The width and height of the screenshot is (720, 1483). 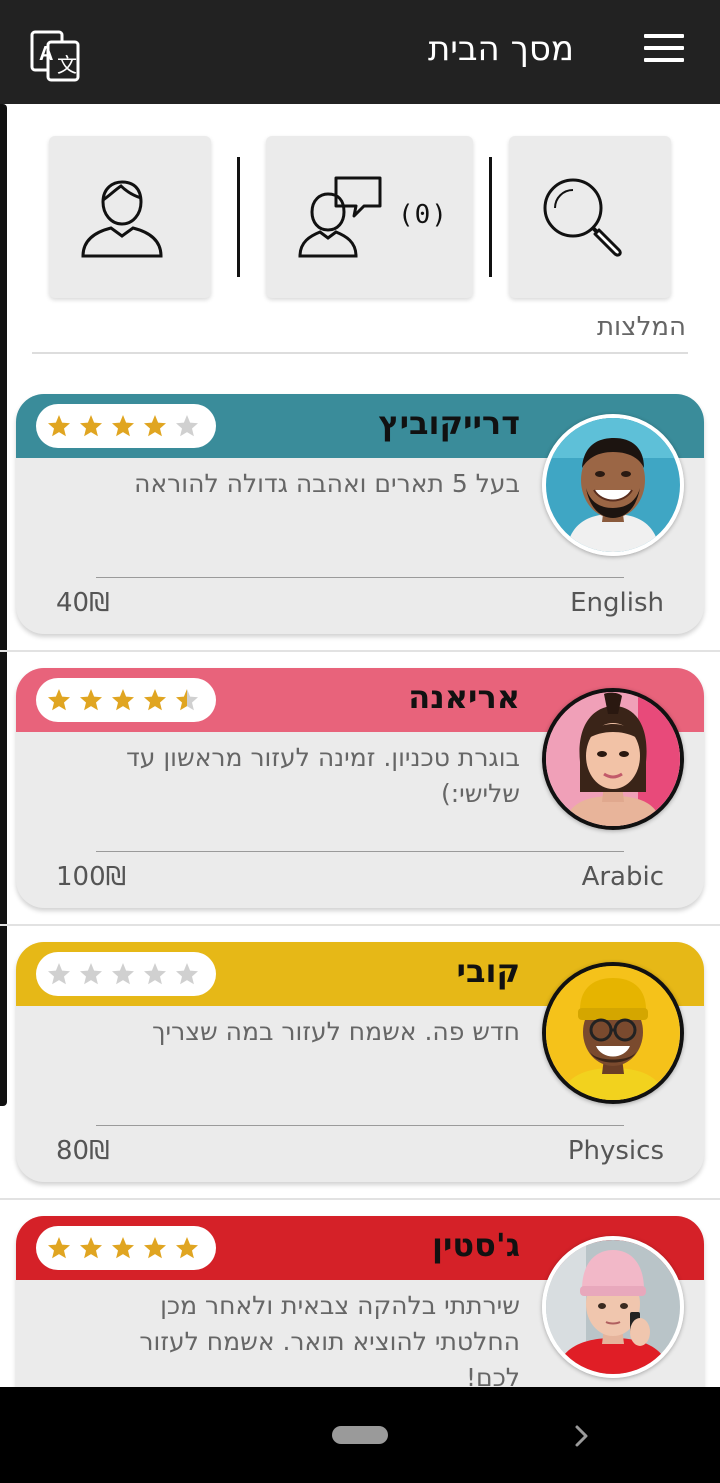 What do you see at coordinates (582, 217) in the screenshot?
I see `magnifier-icon` at bounding box center [582, 217].